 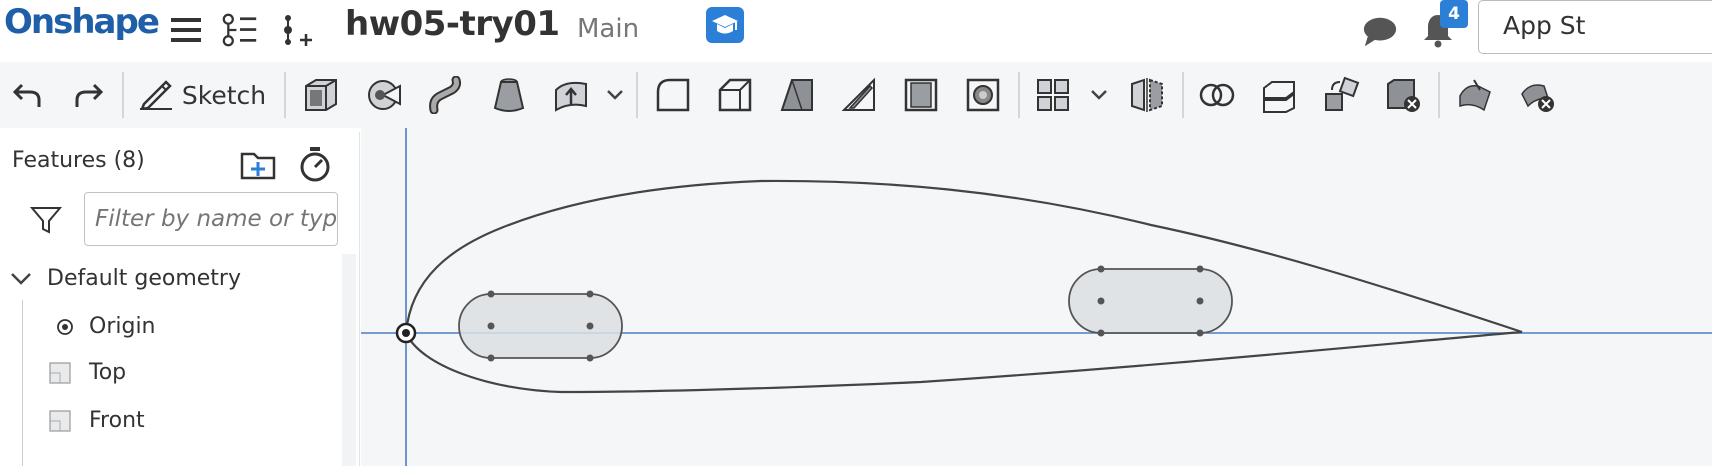 What do you see at coordinates (315, 166) in the screenshot?
I see `rollback-timer-icon` at bounding box center [315, 166].